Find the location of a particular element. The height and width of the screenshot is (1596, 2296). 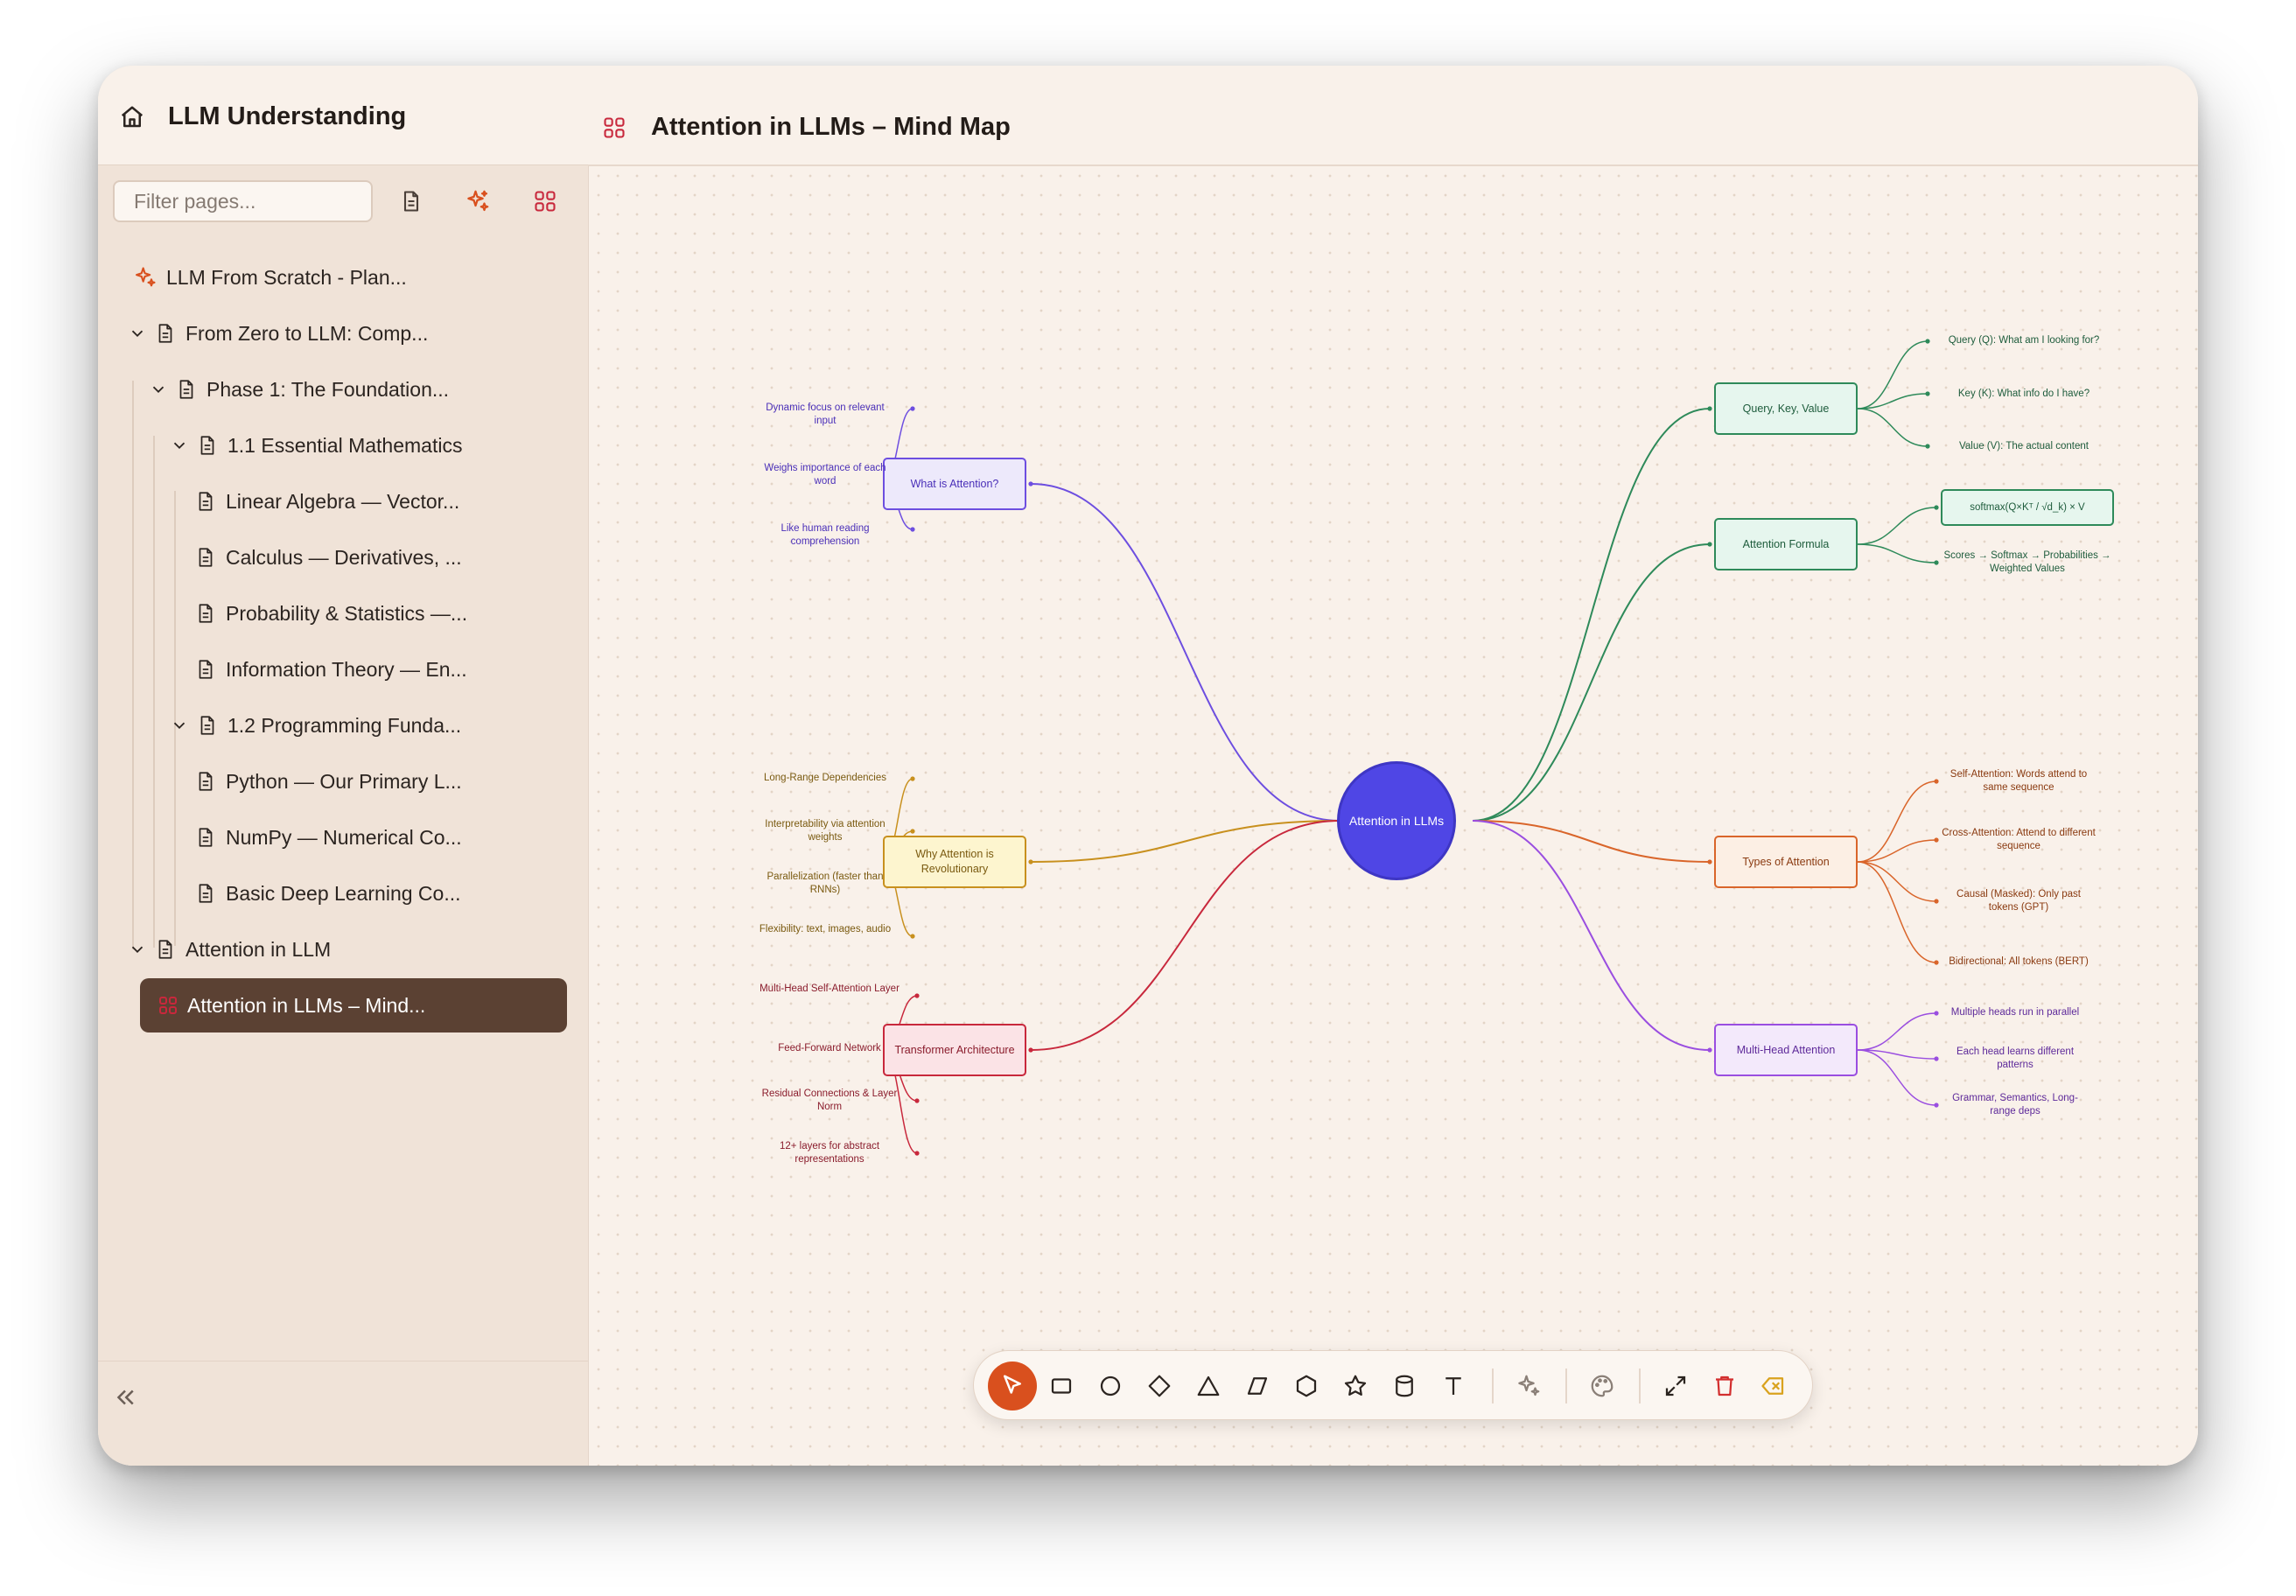

hexagon-tool is located at coordinates (1306, 1386).